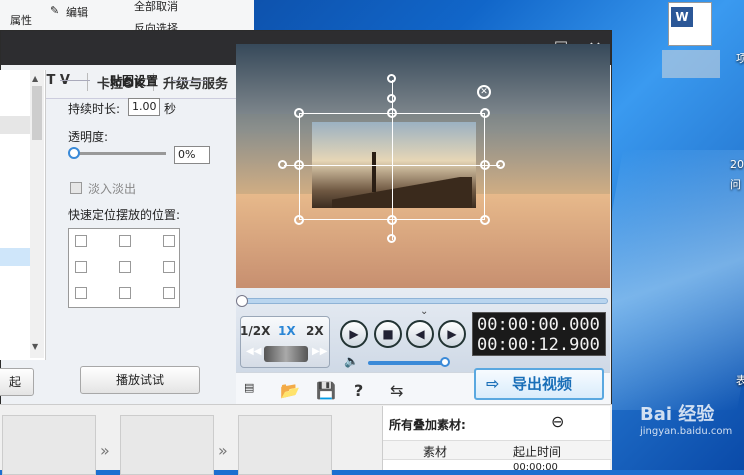  I want to click on position-top-left, so click(81, 241).